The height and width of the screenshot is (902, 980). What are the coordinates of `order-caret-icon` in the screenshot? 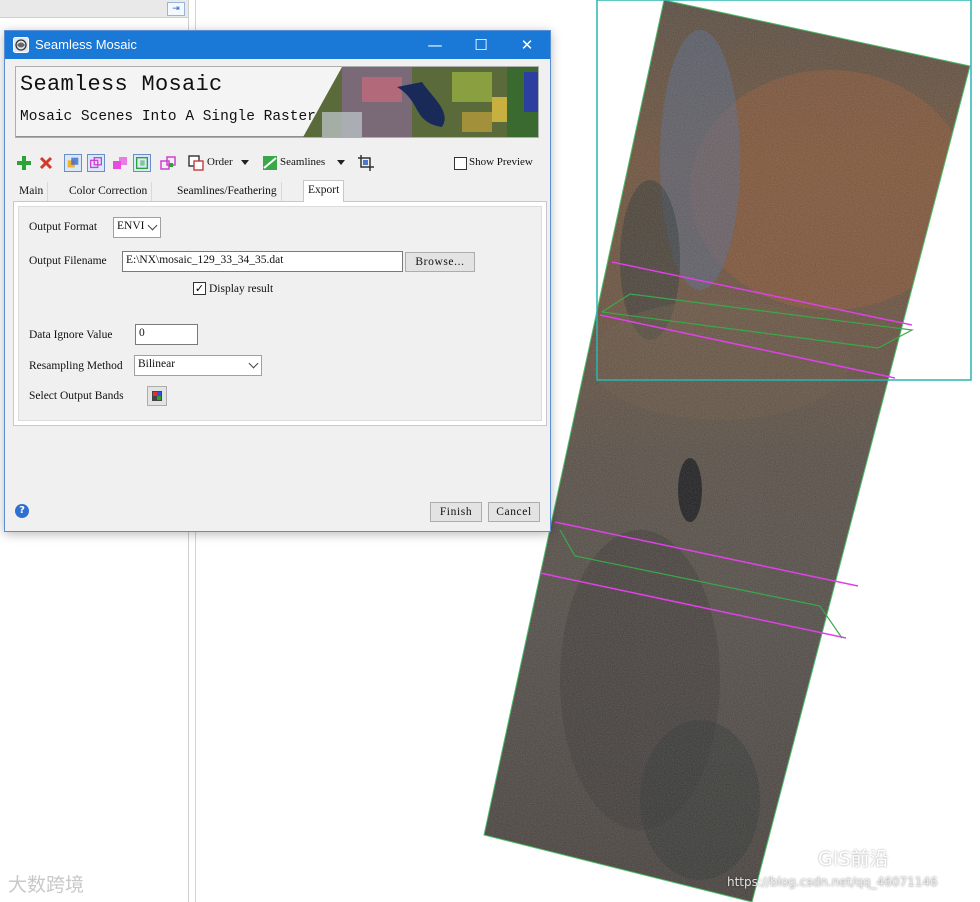 It's located at (245, 162).